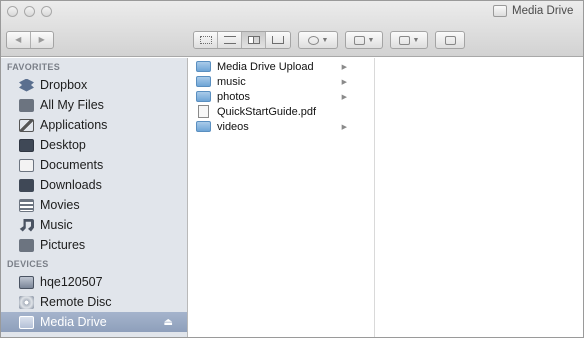 Image resolution: width=584 pixels, height=338 pixels. Describe the element at coordinates (74, 125) in the screenshot. I see `sidebar-item-label: Applications` at that location.